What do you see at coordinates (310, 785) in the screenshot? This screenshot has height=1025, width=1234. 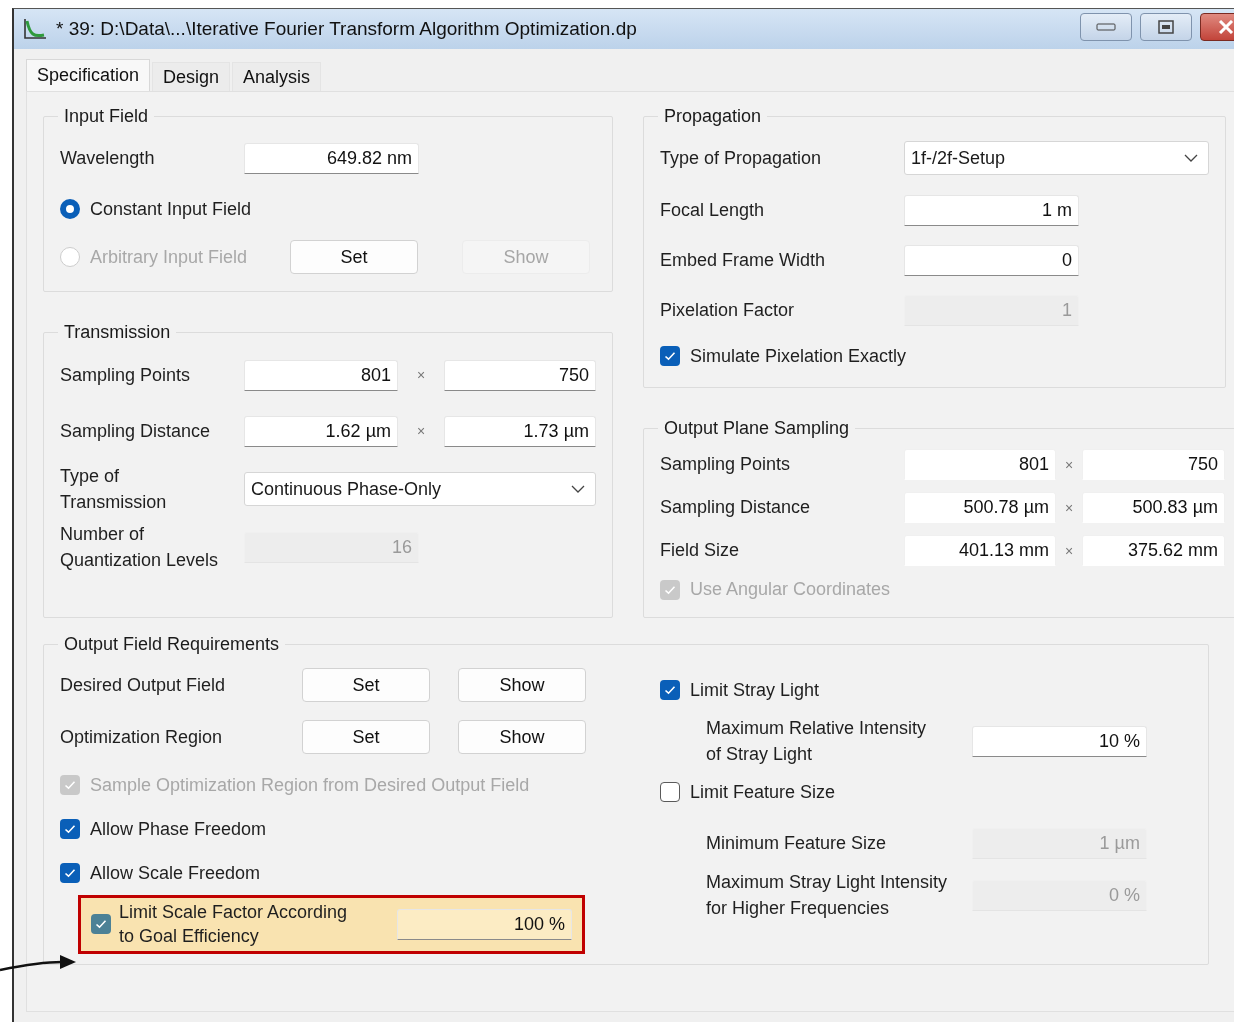 I see `checkbox-label: Sample Optimization Region from Desired Output Field` at bounding box center [310, 785].